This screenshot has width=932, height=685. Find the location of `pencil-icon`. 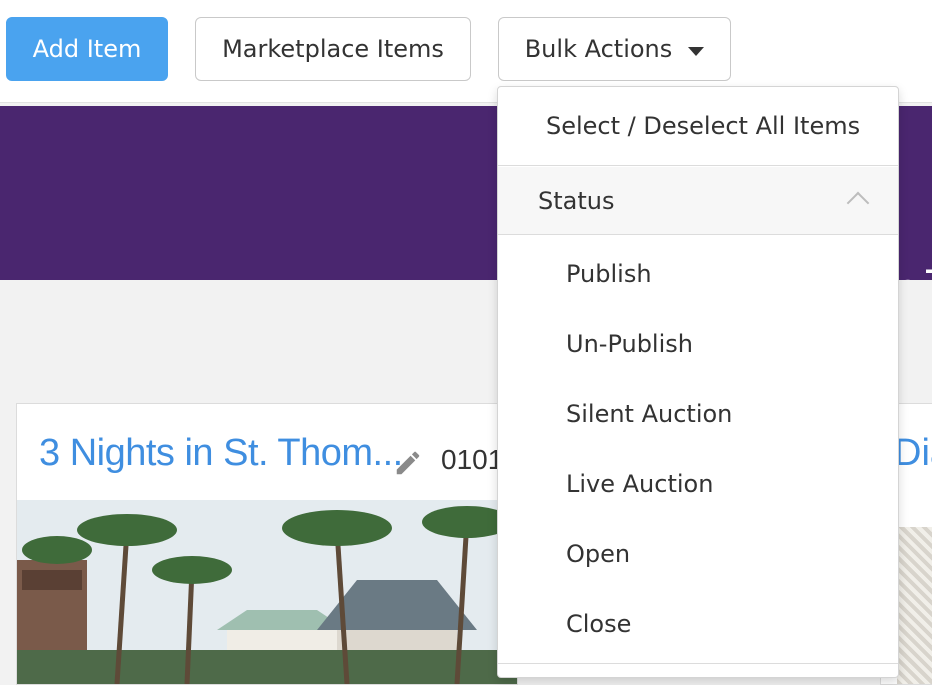

pencil-icon is located at coordinates (408, 463).